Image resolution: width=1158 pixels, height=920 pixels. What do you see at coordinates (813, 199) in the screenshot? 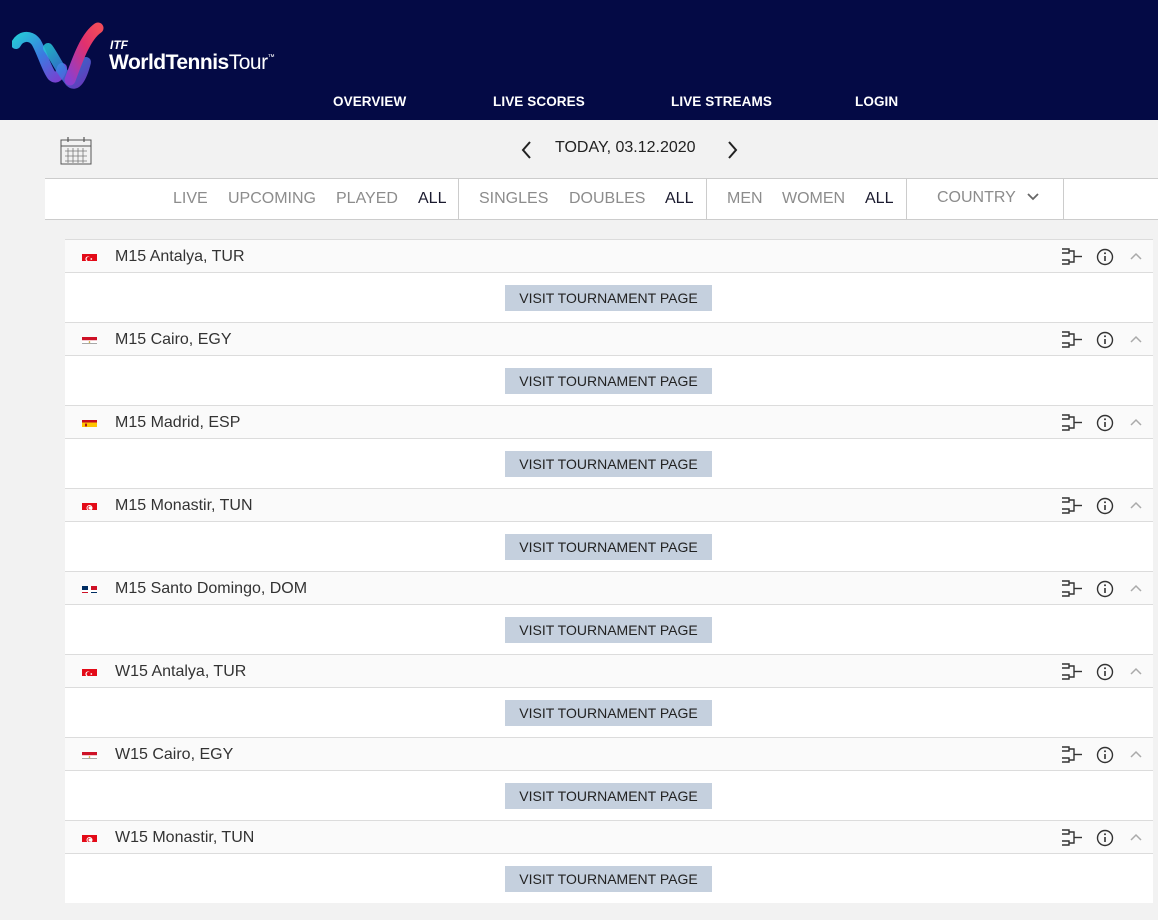
I see `filter-women: WOMEN` at bounding box center [813, 199].